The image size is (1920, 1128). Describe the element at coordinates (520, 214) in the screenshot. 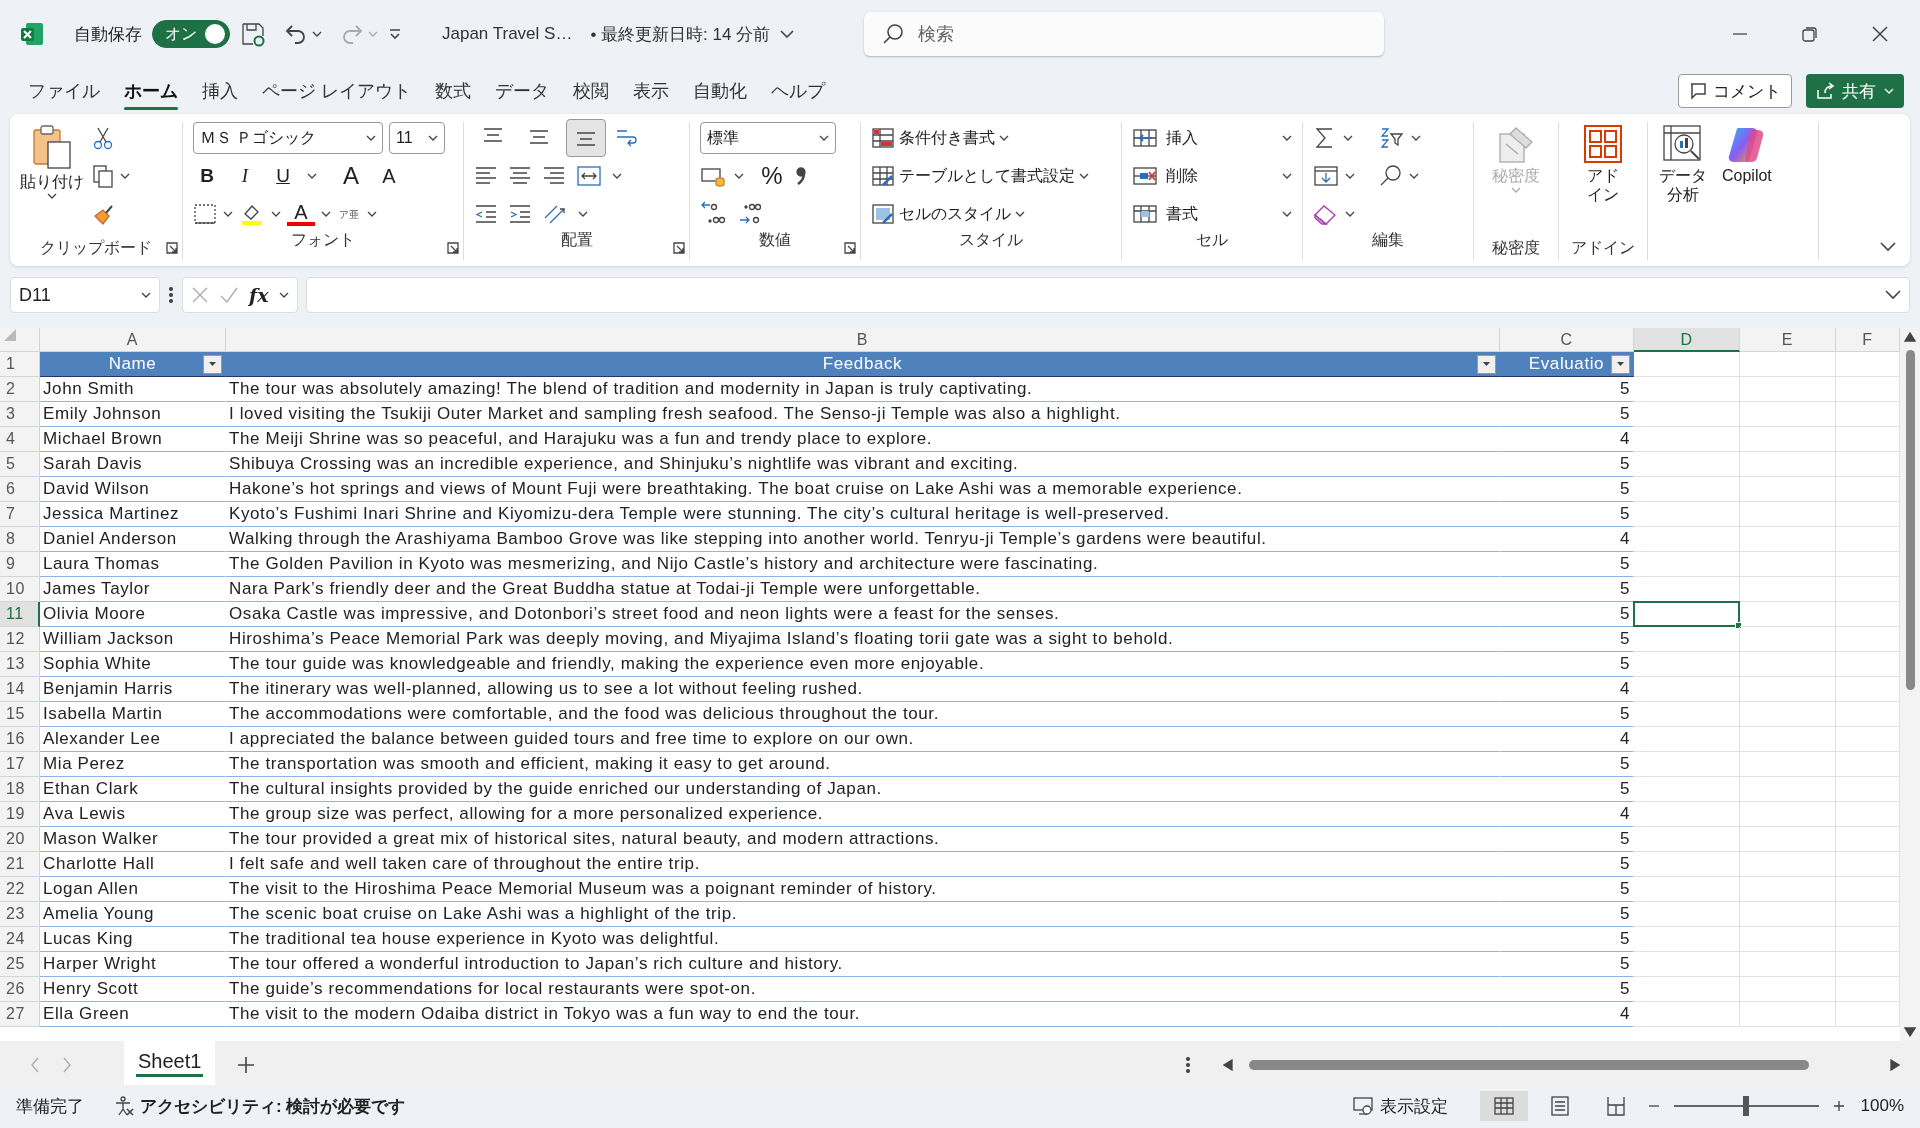

I see `increase-indent-icon` at that location.